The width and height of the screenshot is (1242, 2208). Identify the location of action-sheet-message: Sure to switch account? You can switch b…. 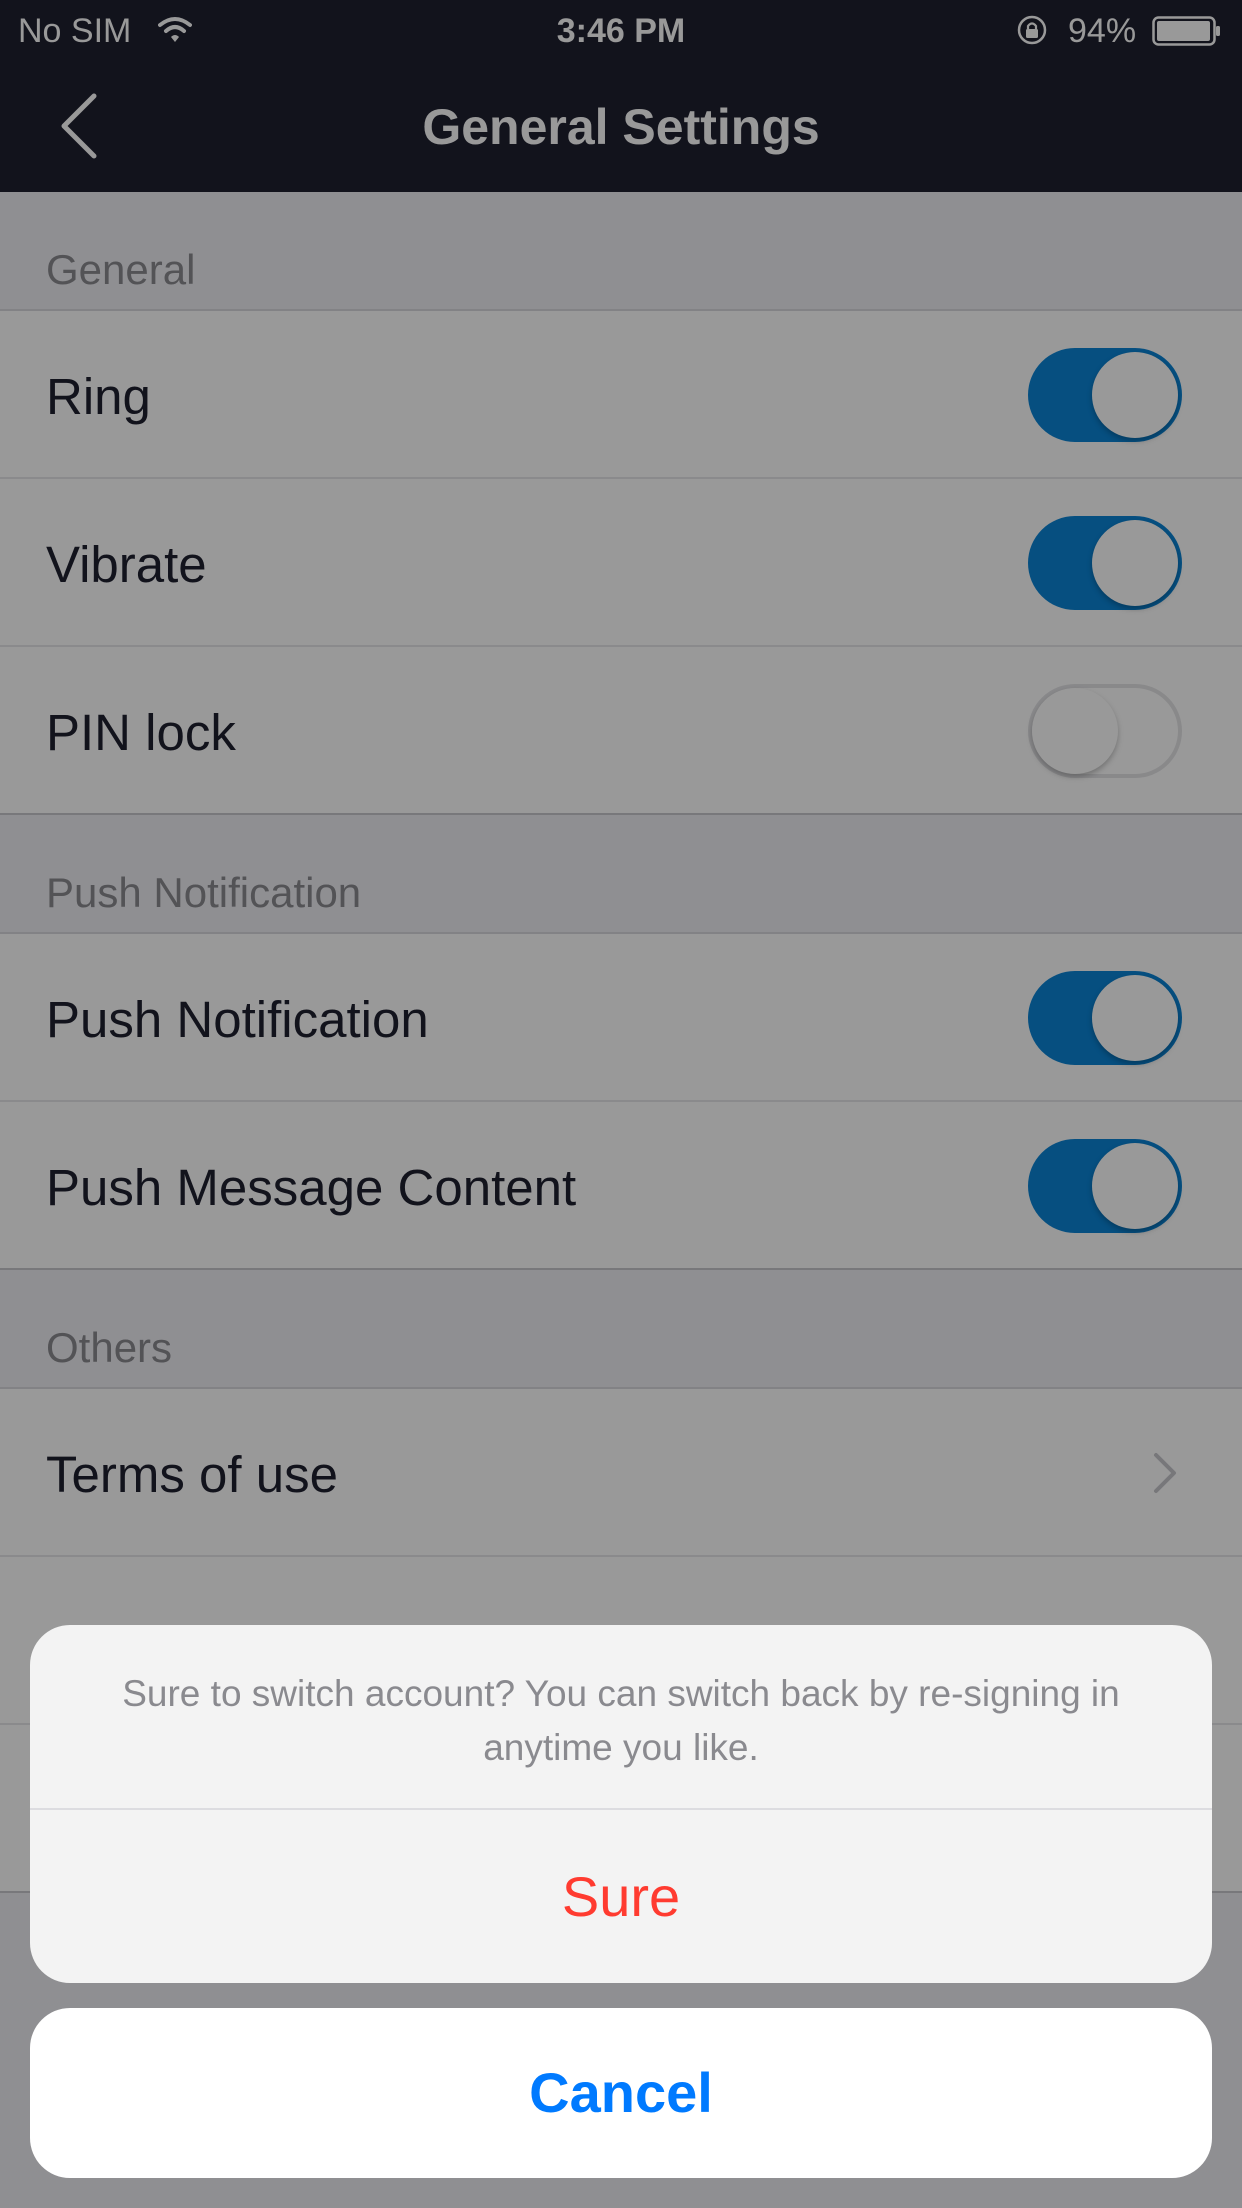
(621, 1717).